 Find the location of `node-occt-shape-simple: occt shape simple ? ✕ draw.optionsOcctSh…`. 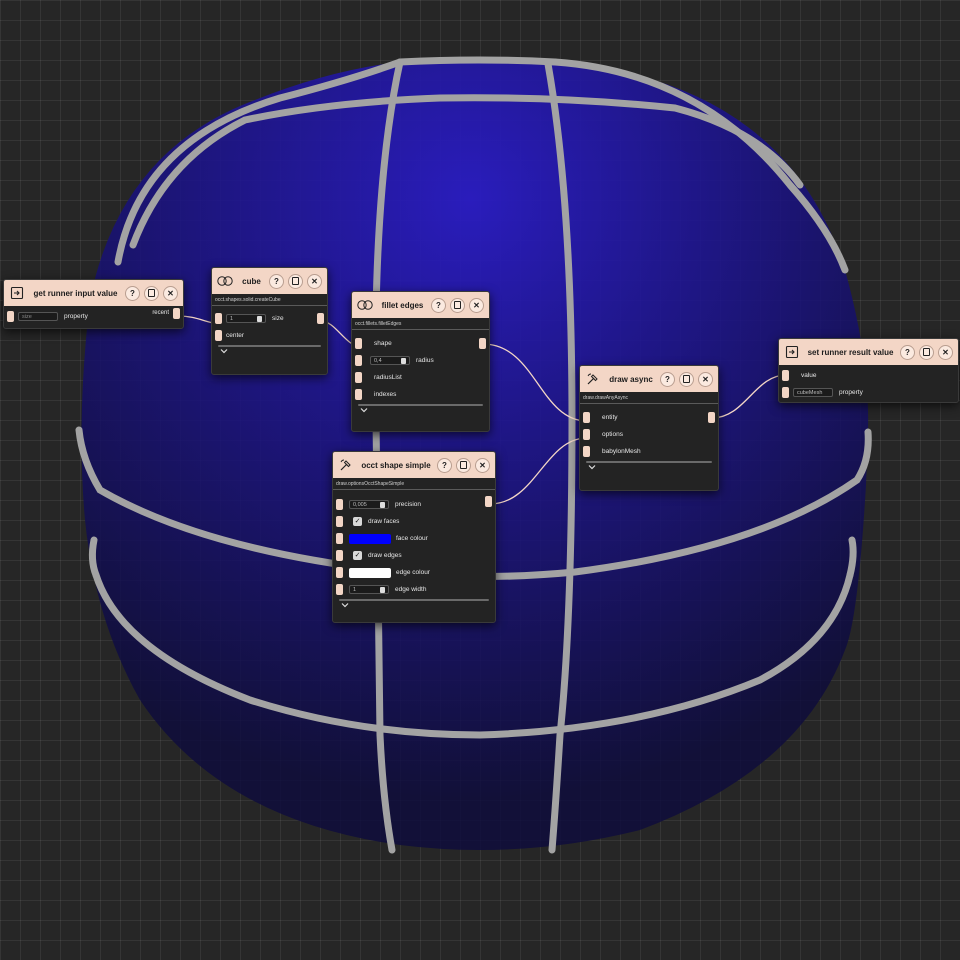

node-occt-shape-simple: occt shape simple ? ✕ draw.optionsOcctSh… is located at coordinates (414, 537).